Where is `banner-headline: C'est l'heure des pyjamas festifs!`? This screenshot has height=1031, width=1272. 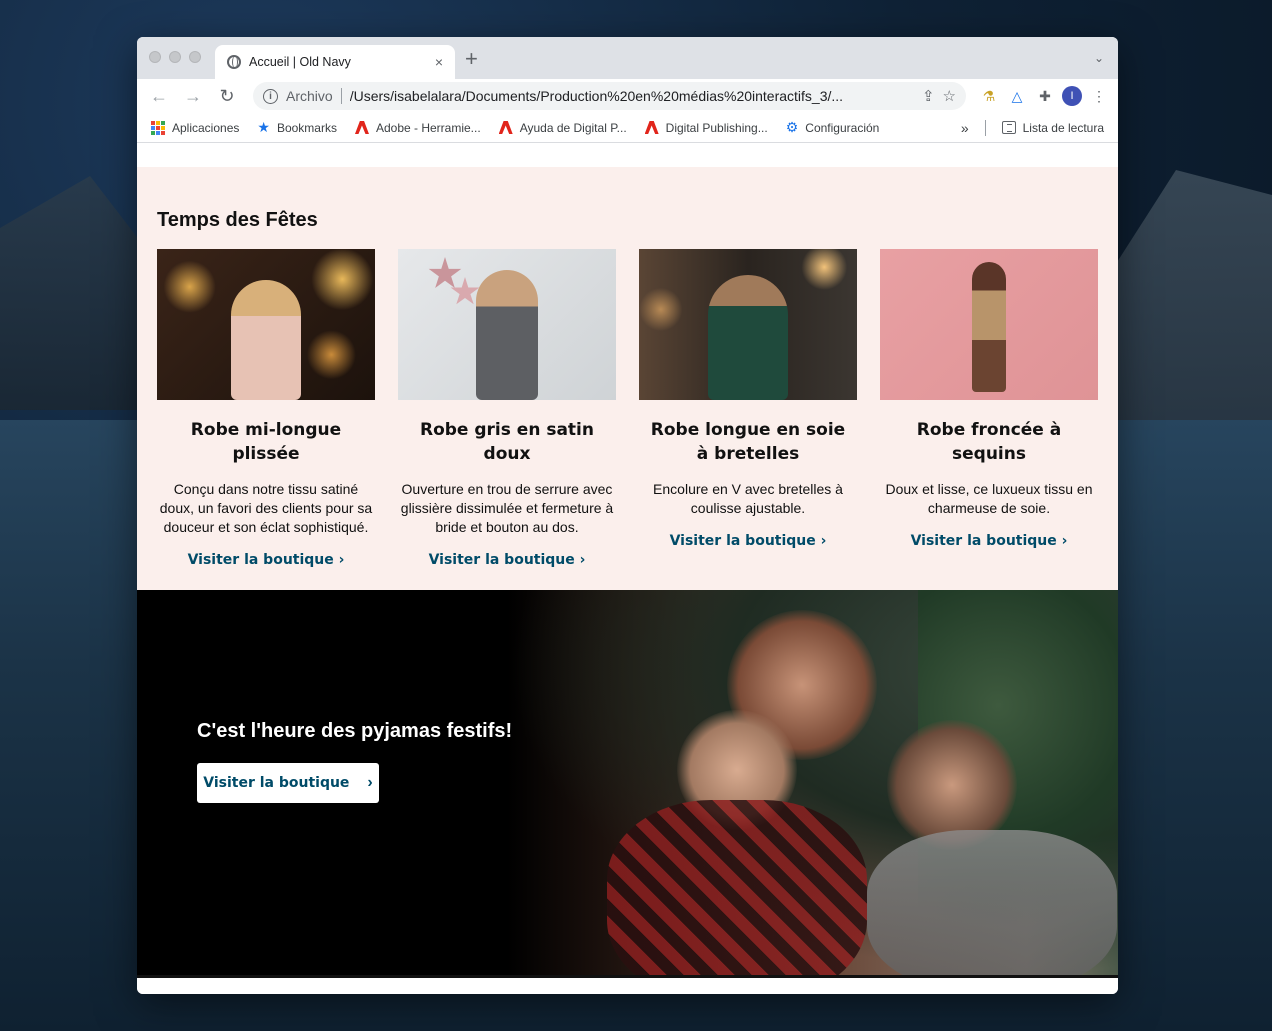
banner-headline: C'est l'heure des pyjamas festifs! is located at coordinates (355, 731).